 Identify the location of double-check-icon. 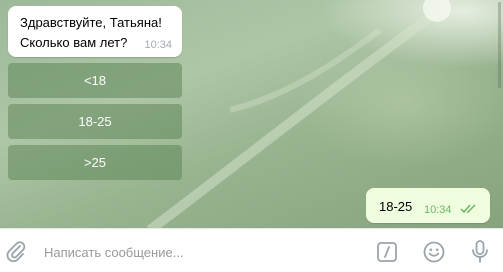
(468, 209).